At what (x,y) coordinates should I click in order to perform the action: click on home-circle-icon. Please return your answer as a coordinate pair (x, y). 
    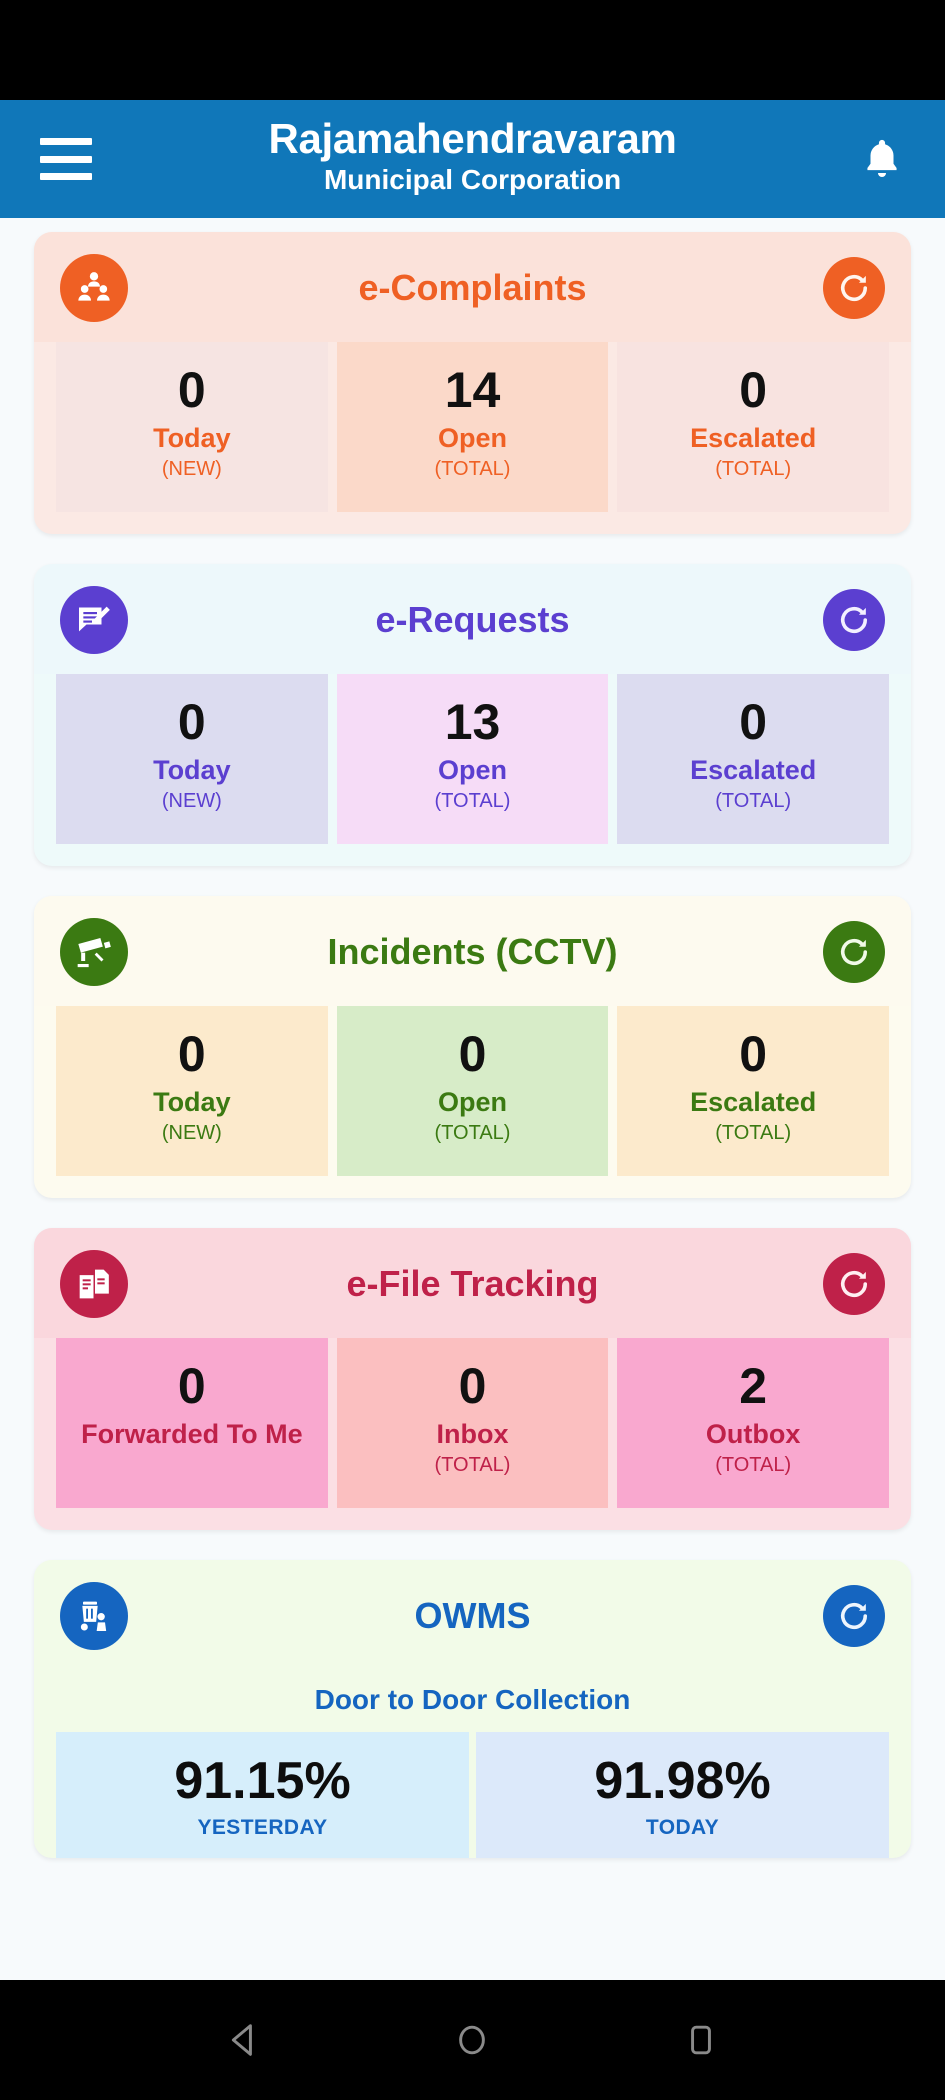
    Looking at the image, I should click on (472, 2040).